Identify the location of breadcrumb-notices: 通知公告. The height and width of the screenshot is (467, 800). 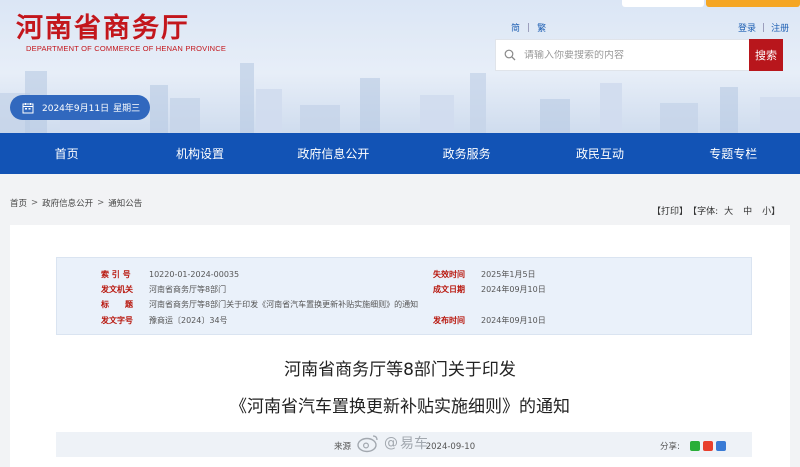
(125, 203).